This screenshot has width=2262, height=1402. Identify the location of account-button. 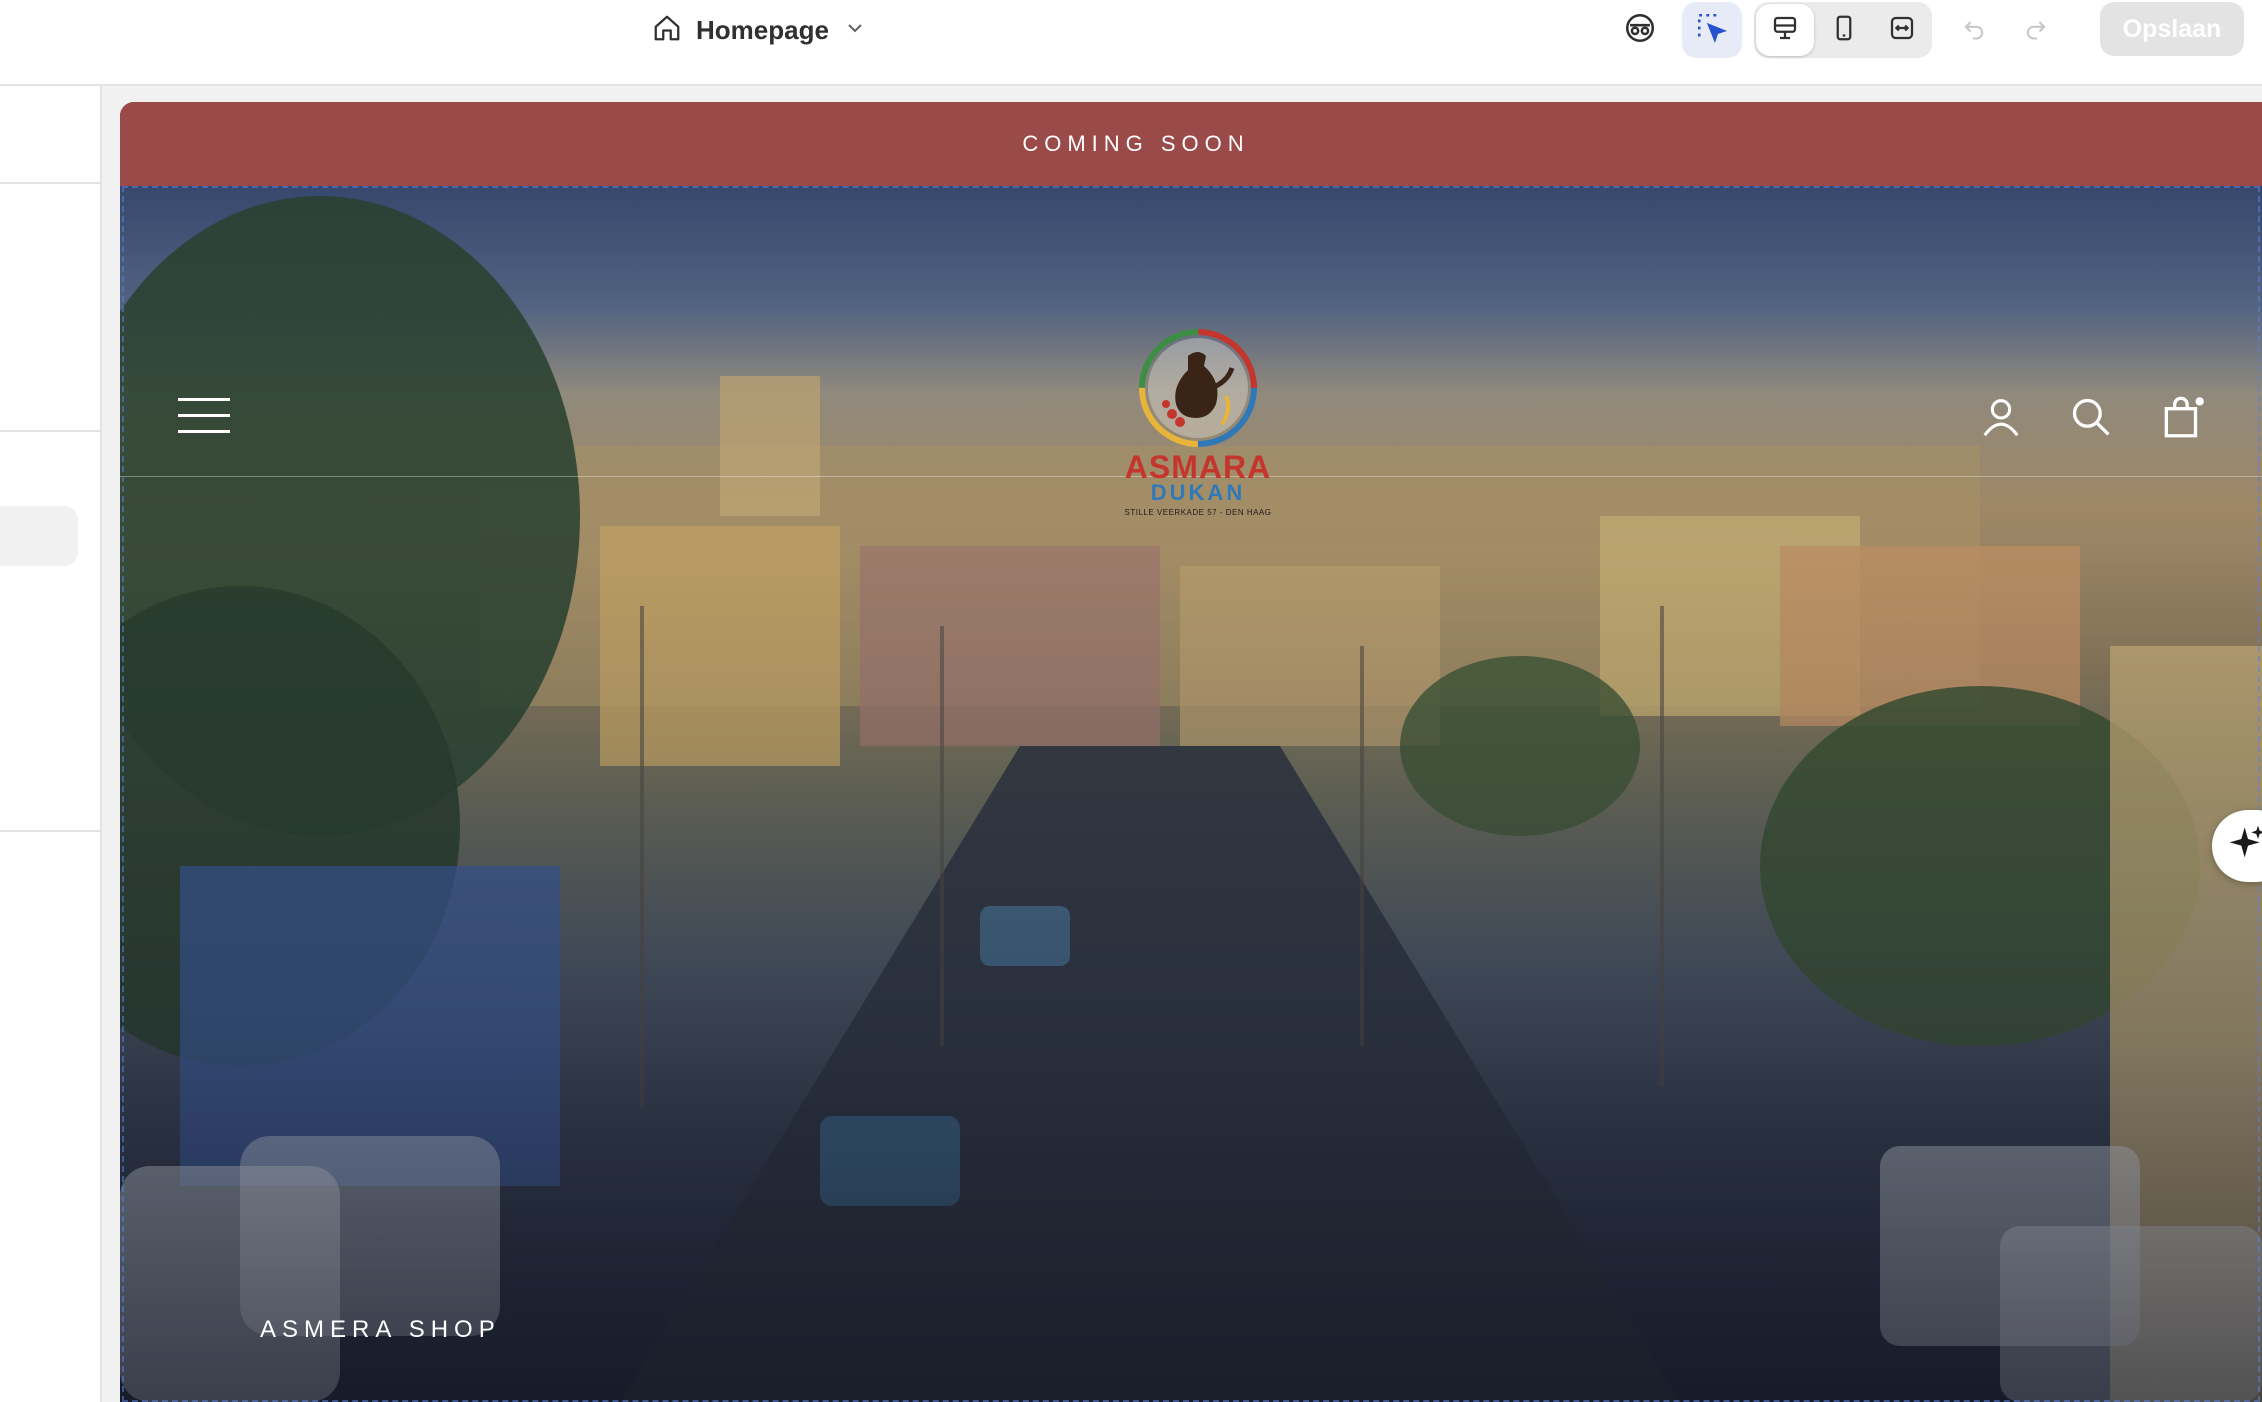
(2001, 419).